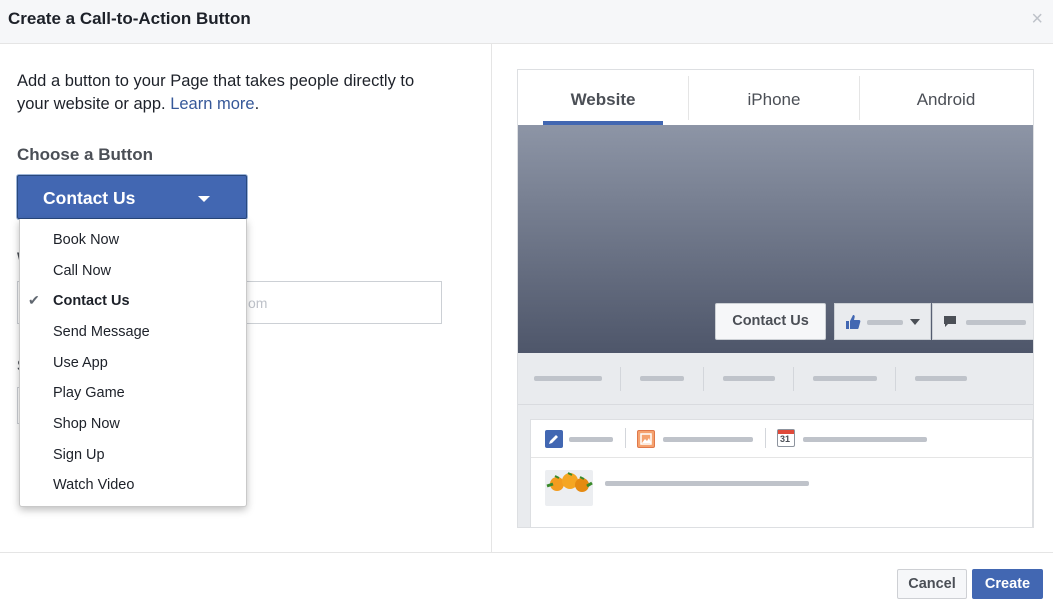  I want to click on like-icon, so click(853, 322).